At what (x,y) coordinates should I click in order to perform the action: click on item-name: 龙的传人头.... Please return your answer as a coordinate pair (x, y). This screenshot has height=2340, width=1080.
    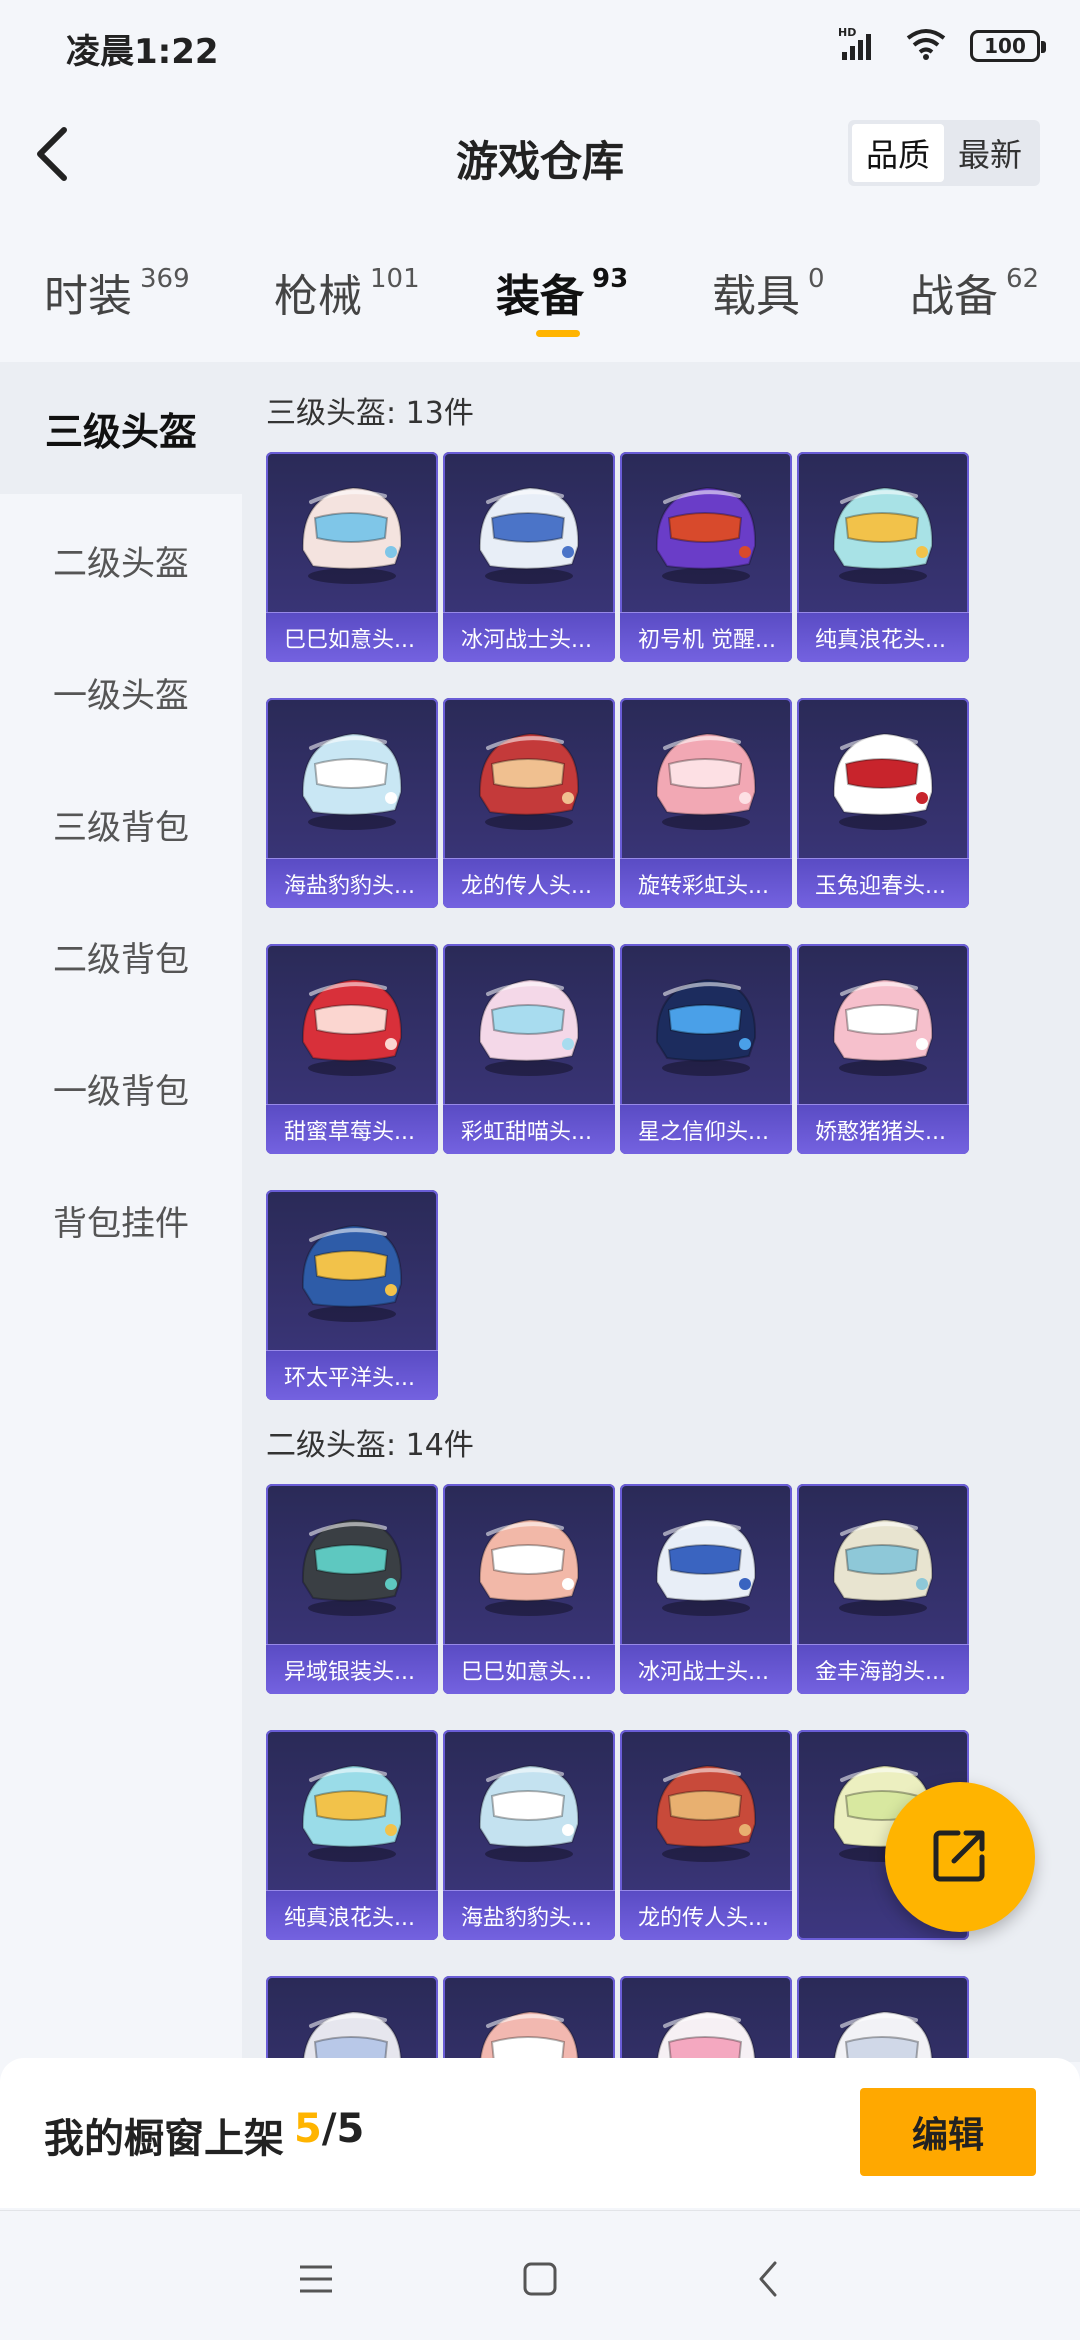
    Looking at the image, I should click on (706, 1915).